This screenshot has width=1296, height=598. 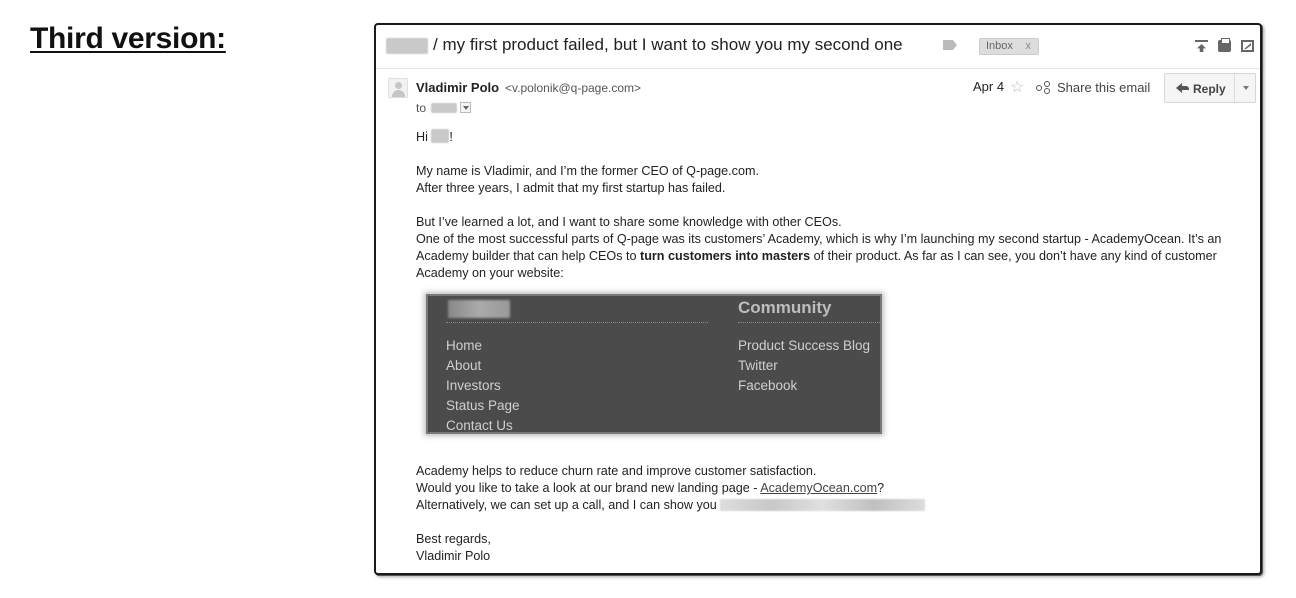 I want to click on footer-link: About, so click(x=464, y=365).